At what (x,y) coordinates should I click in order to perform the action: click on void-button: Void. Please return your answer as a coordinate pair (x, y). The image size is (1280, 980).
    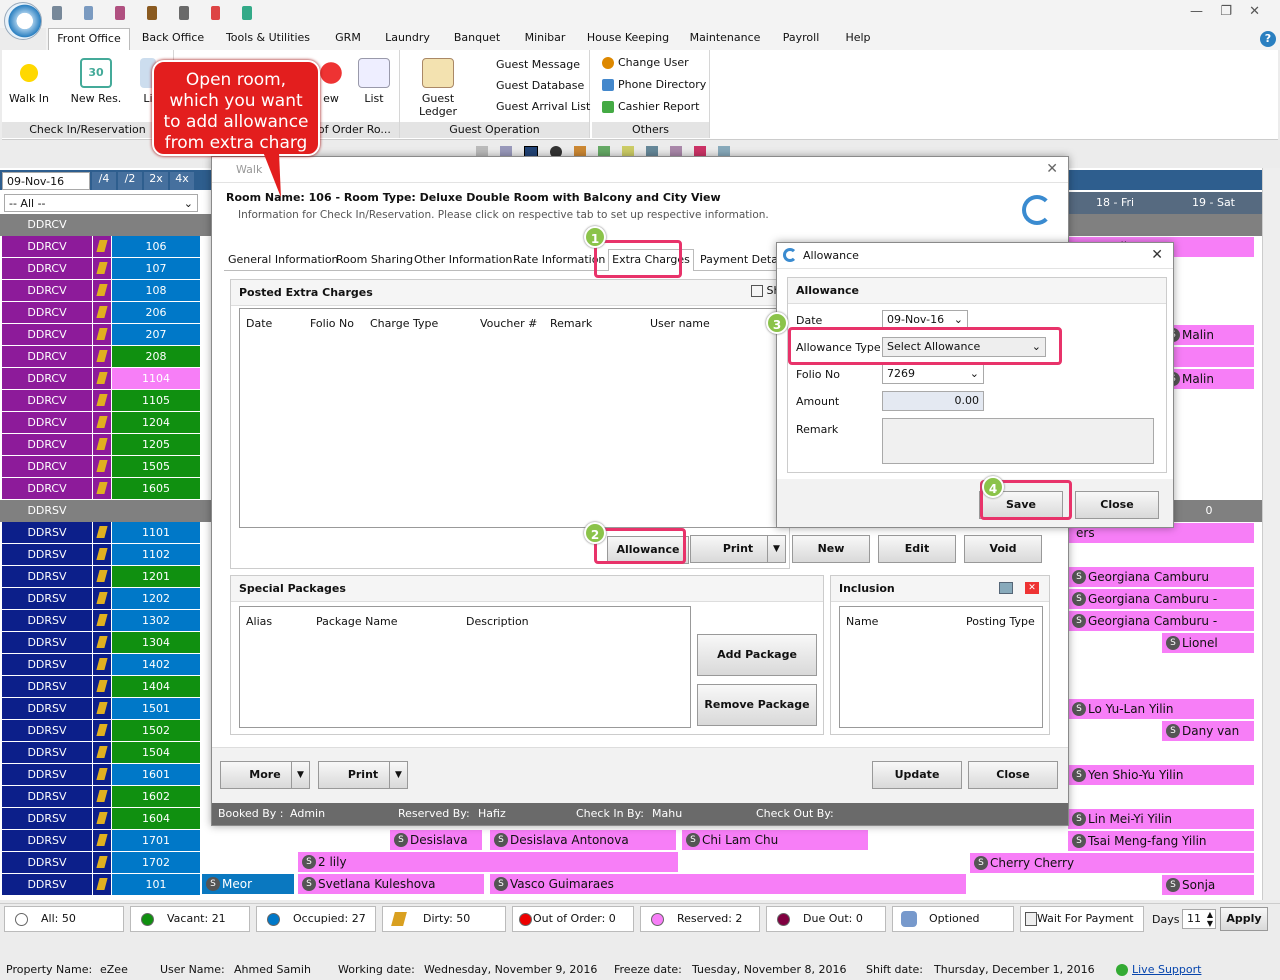
    Looking at the image, I should click on (1003, 549).